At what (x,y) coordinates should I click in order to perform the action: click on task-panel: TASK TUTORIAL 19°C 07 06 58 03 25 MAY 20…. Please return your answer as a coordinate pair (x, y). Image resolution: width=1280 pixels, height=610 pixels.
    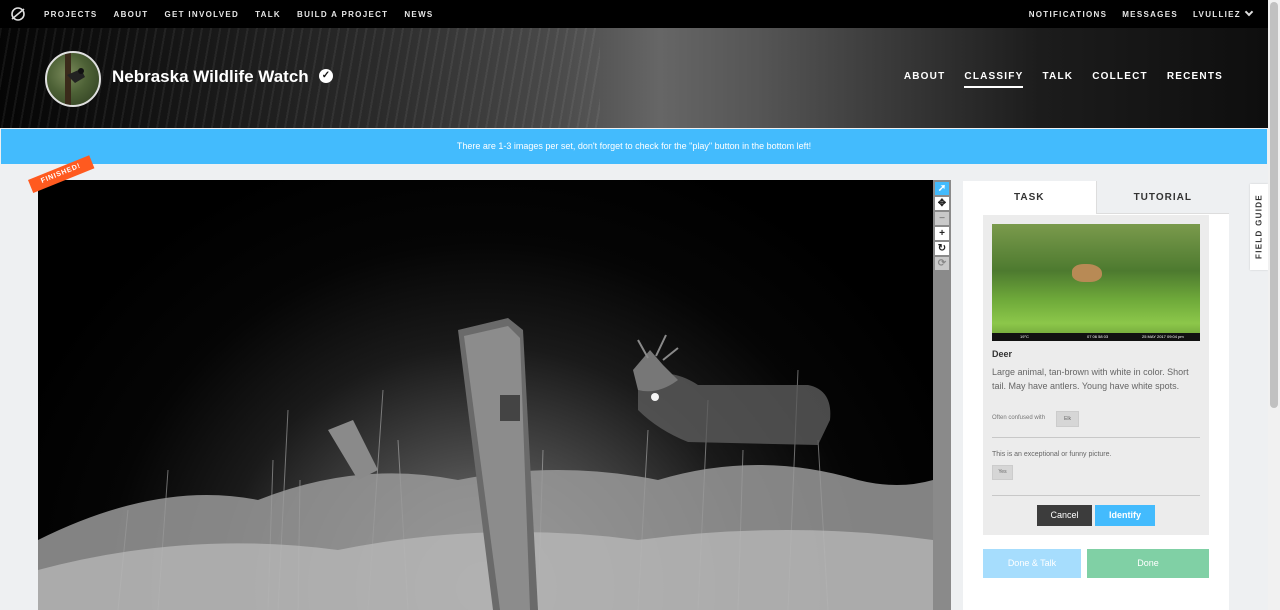
    Looking at the image, I should click on (1096, 395).